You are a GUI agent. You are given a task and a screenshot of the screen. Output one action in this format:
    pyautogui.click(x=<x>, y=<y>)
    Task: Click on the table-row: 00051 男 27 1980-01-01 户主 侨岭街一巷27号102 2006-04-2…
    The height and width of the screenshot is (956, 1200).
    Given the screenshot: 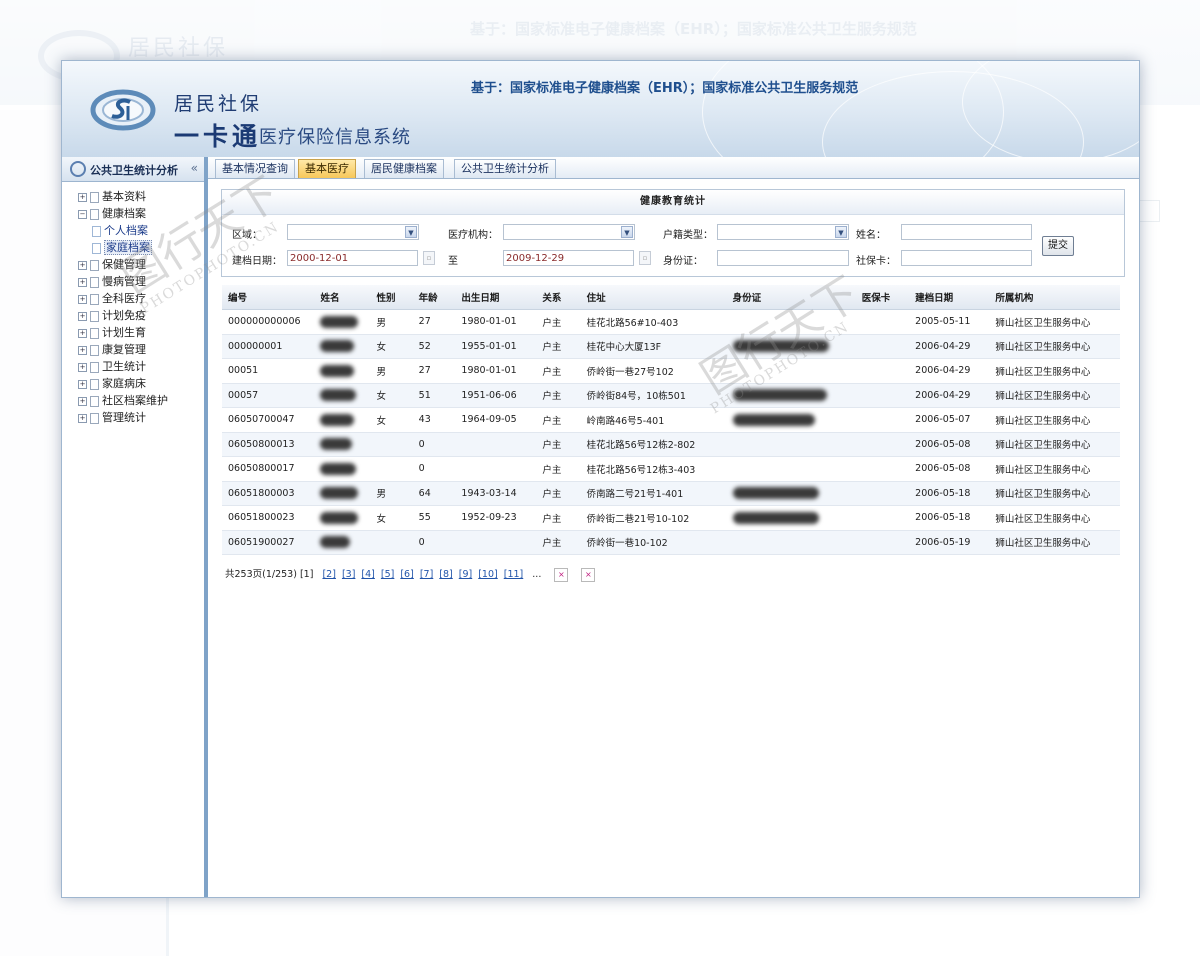 What is the action you would take?
    pyautogui.click(x=671, y=371)
    